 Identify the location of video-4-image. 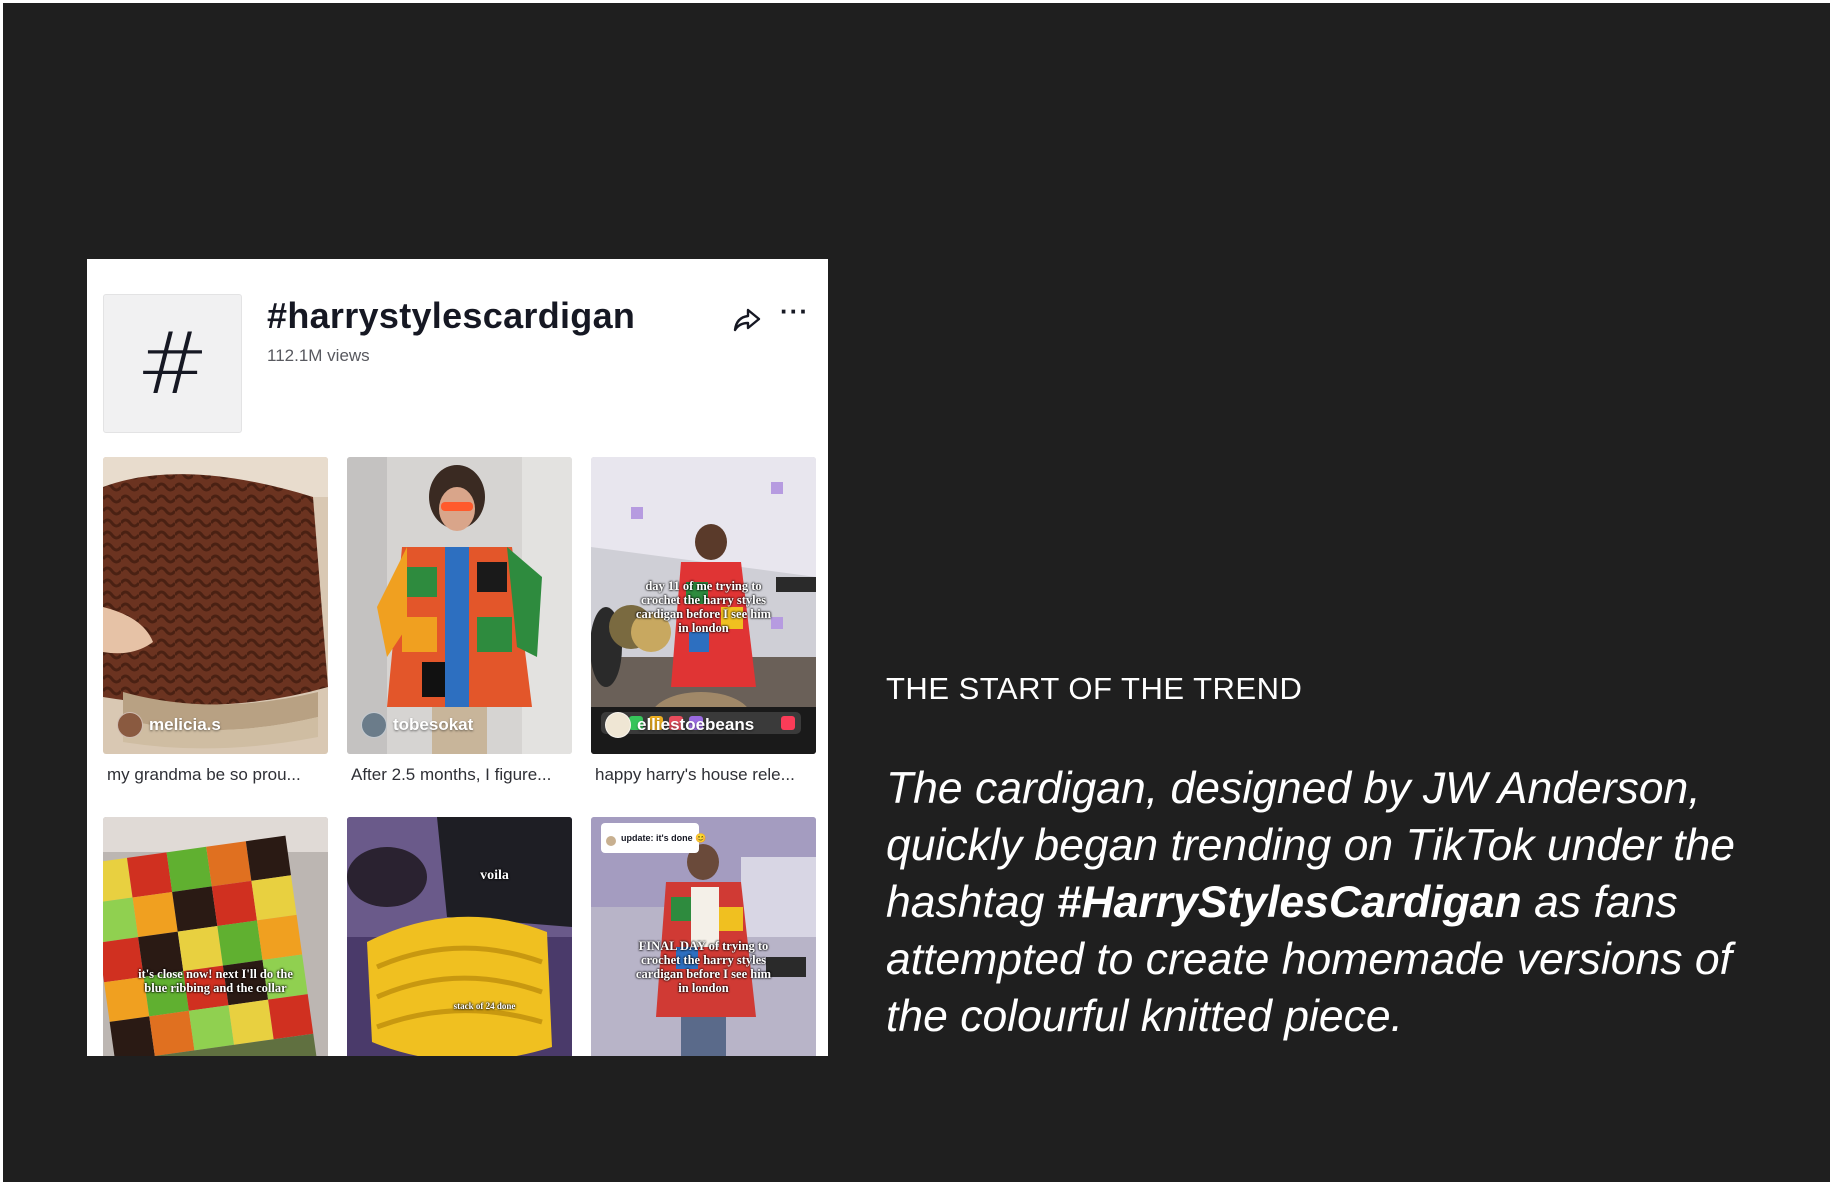
(215, 936).